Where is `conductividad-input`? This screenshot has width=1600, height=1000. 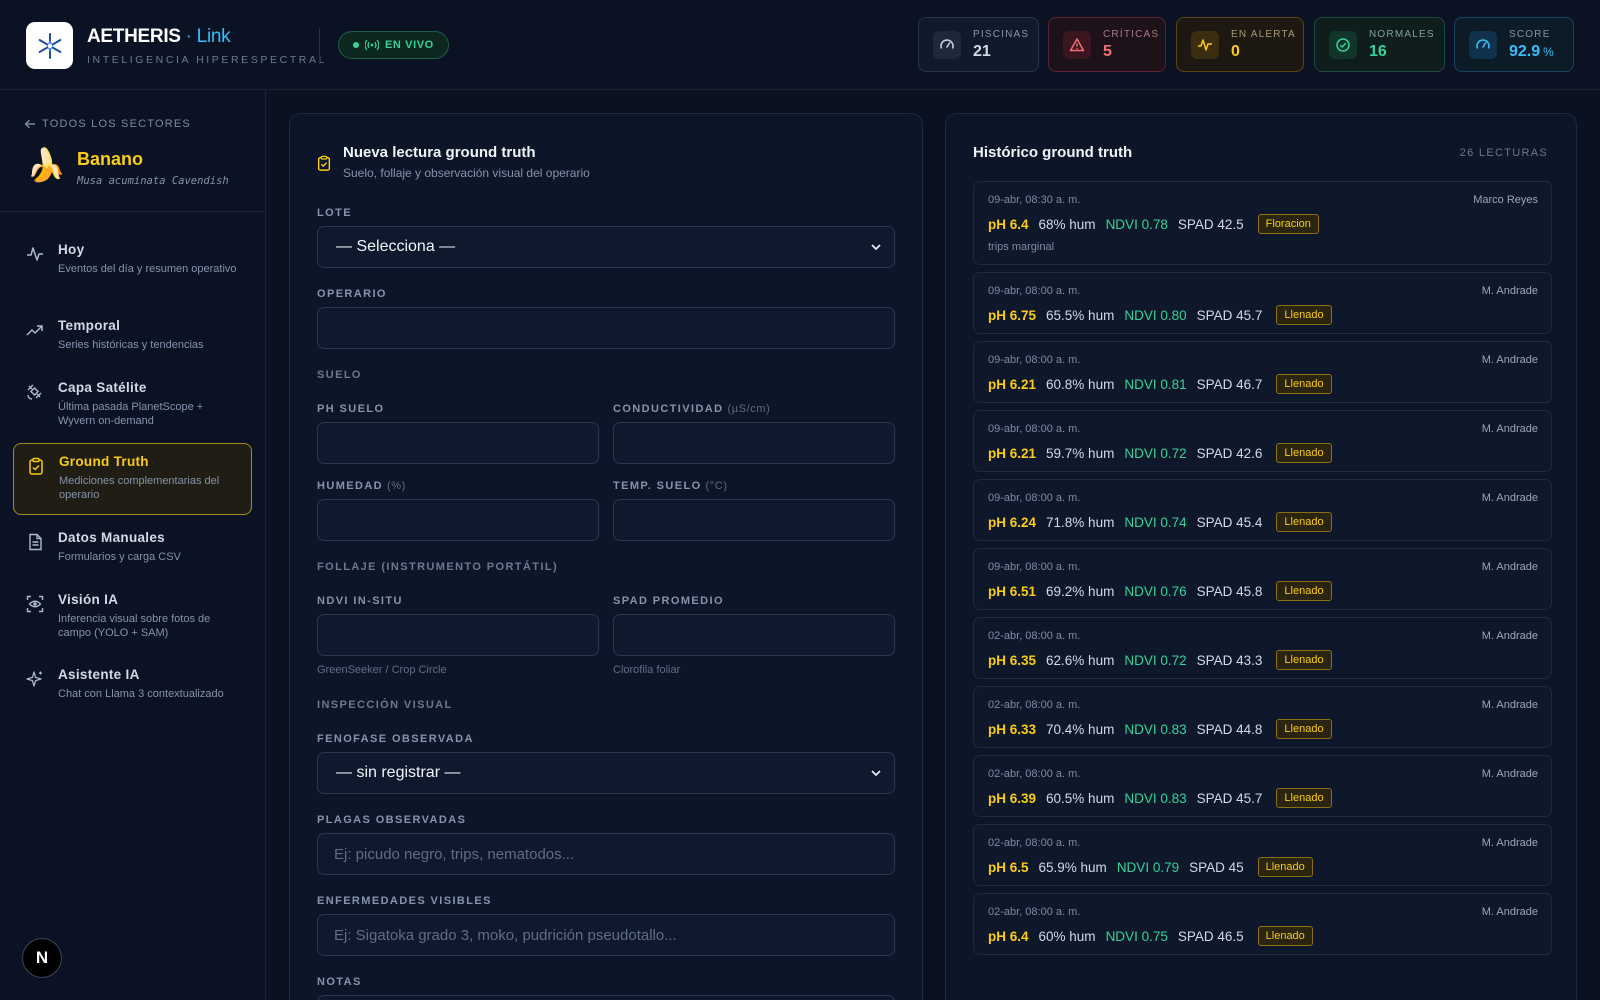
conductividad-input is located at coordinates (754, 443).